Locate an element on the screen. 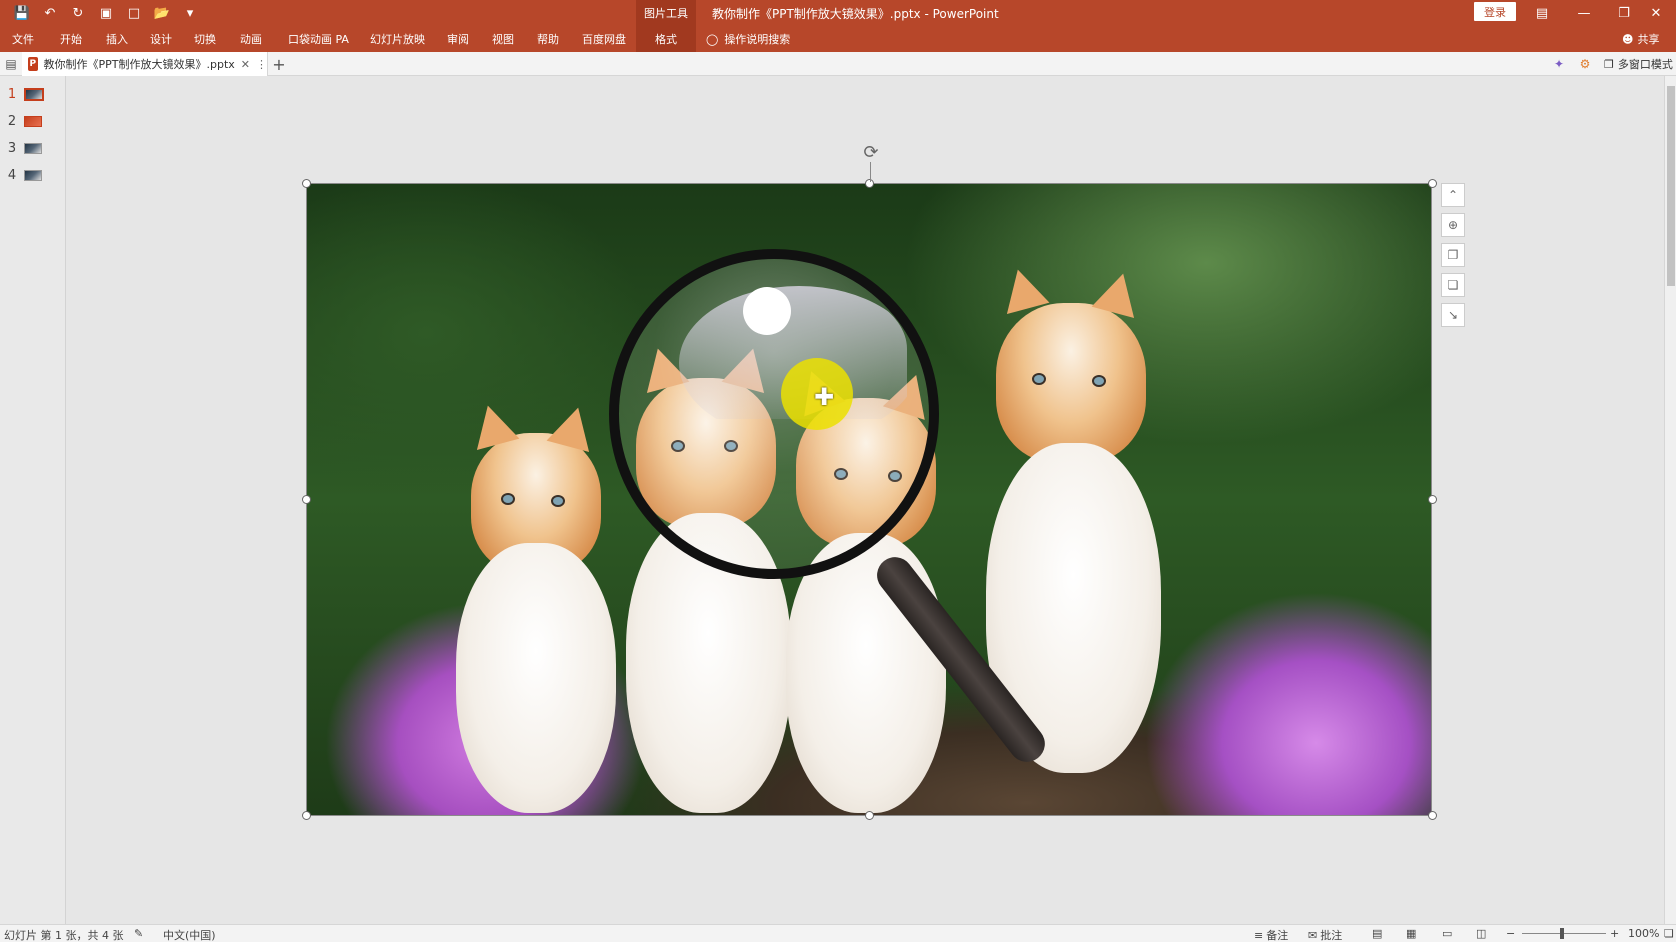  zoom-slider-thumb is located at coordinates (1562, 933).